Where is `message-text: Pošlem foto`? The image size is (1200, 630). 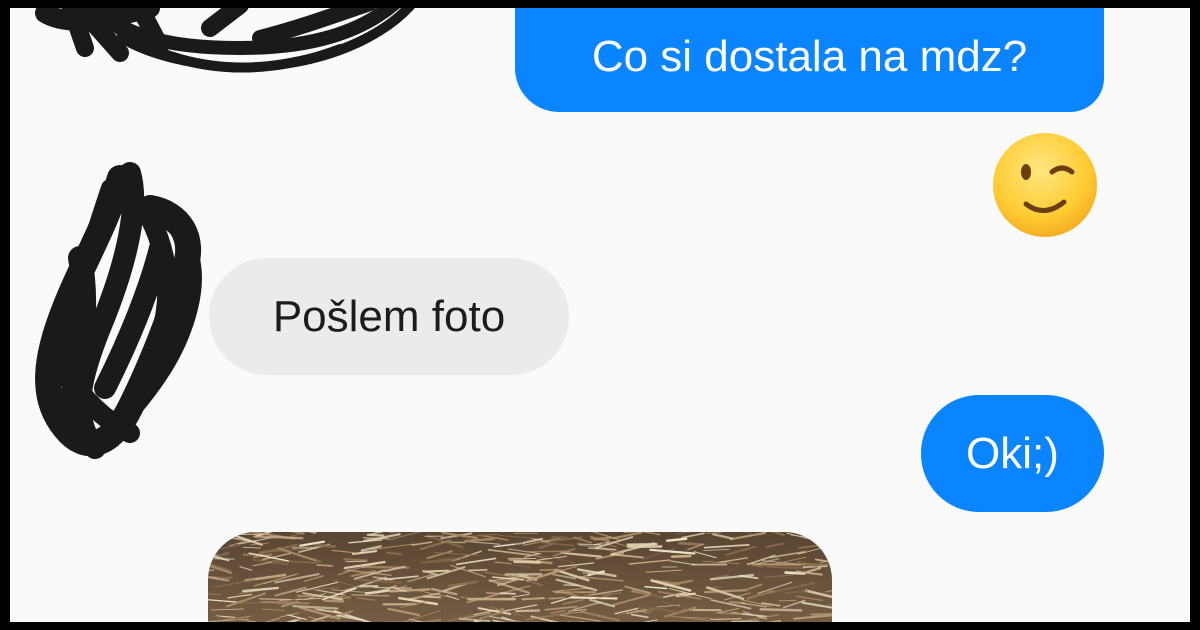 message-text: Pošlem foto is located at coordinates (389, 316).